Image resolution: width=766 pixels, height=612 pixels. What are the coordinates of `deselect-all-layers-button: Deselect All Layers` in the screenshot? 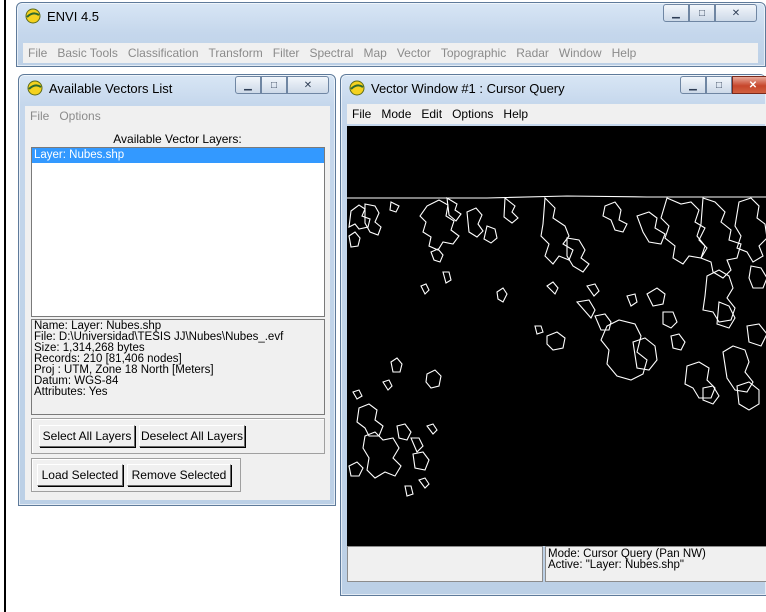 It's located at (192, 436).